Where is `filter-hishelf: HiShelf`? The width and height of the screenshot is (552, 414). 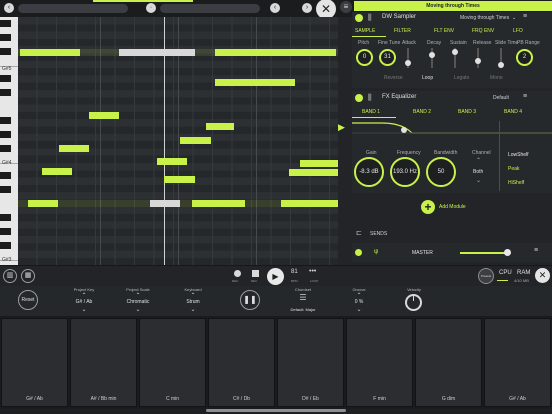
filter-hishelf: HiShelf is located at coordinates (516, 183).